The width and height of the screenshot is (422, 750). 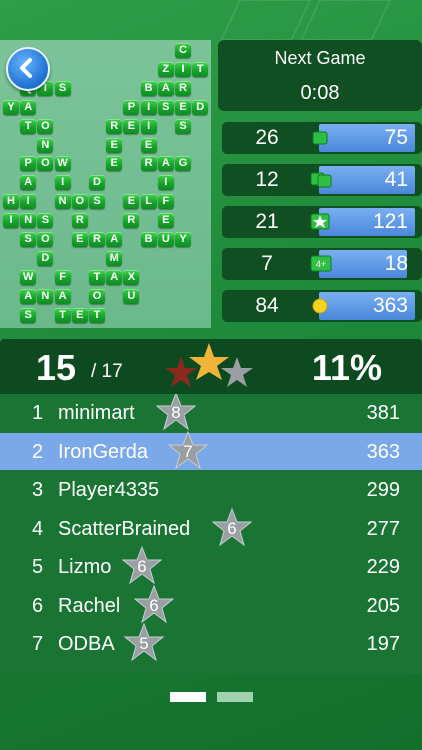 What do you see at coordinates (85, 567) in the screenshot?
I see `player-name: Lizmo` at bounding box center [85, 567].